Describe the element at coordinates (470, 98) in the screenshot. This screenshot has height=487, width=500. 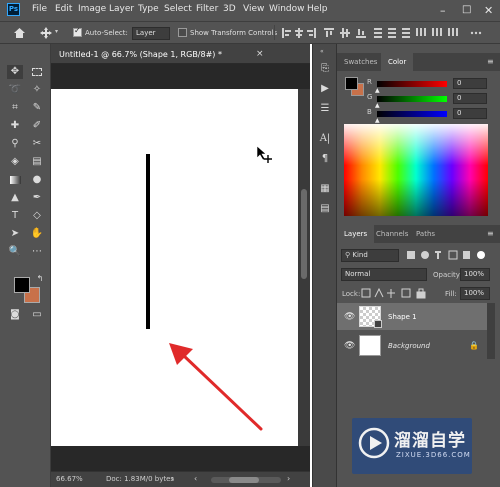
I see `green-value-field: 0` at that location.